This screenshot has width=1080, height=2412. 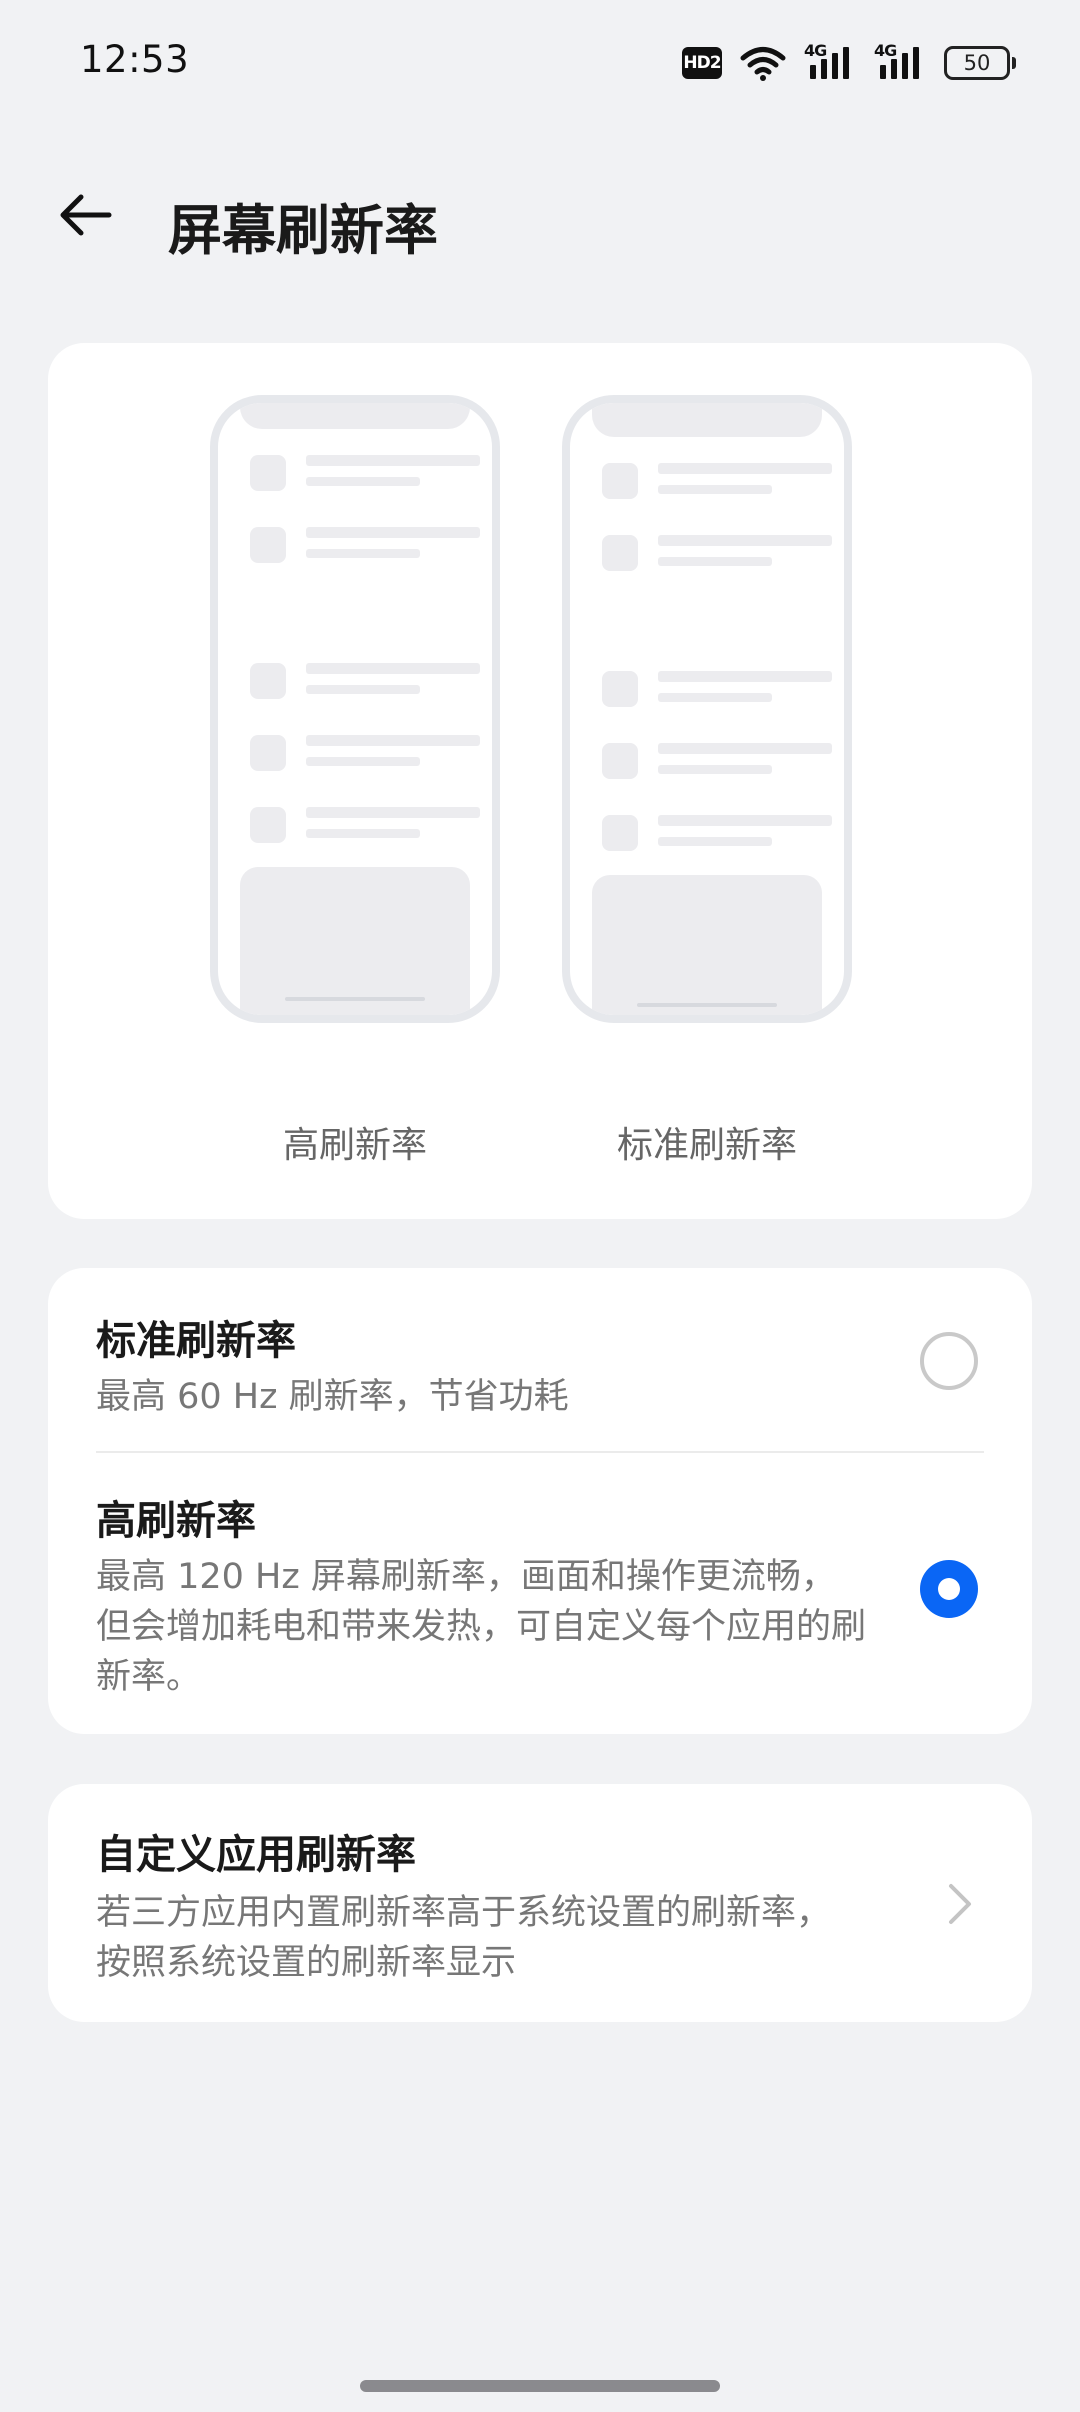 What do you see at coordinates (196, 1341) in the screenshot?
I see `option-title: 标准刷新率` at bounding box center [196, 1341].